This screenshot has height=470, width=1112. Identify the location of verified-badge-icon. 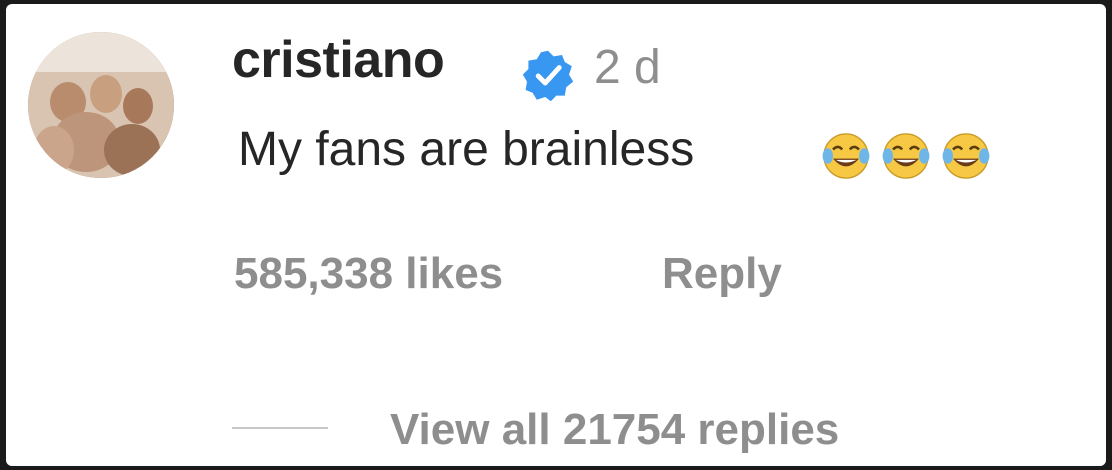
(548, 76).